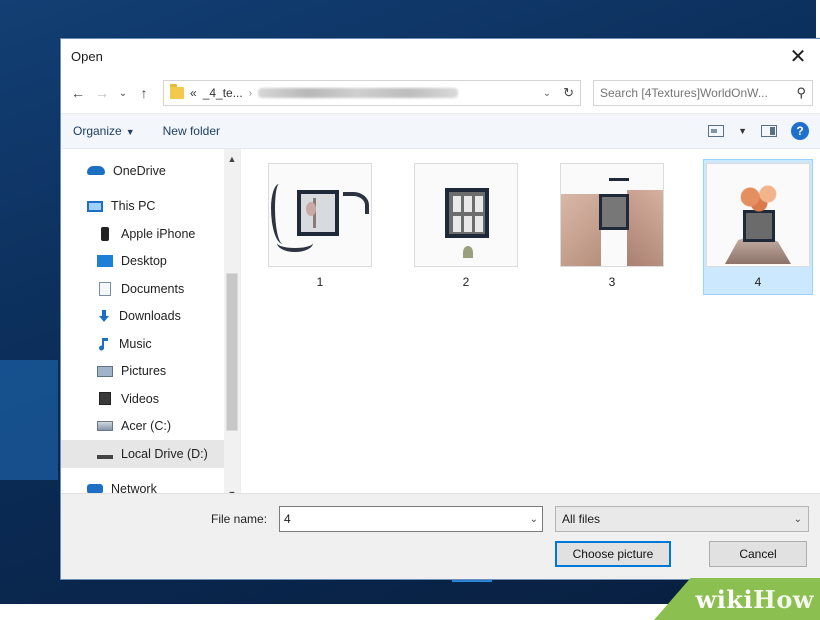  Describe the element at coordinates (105, 456) in the screenshot. I see `local-drive-icon` at that location.